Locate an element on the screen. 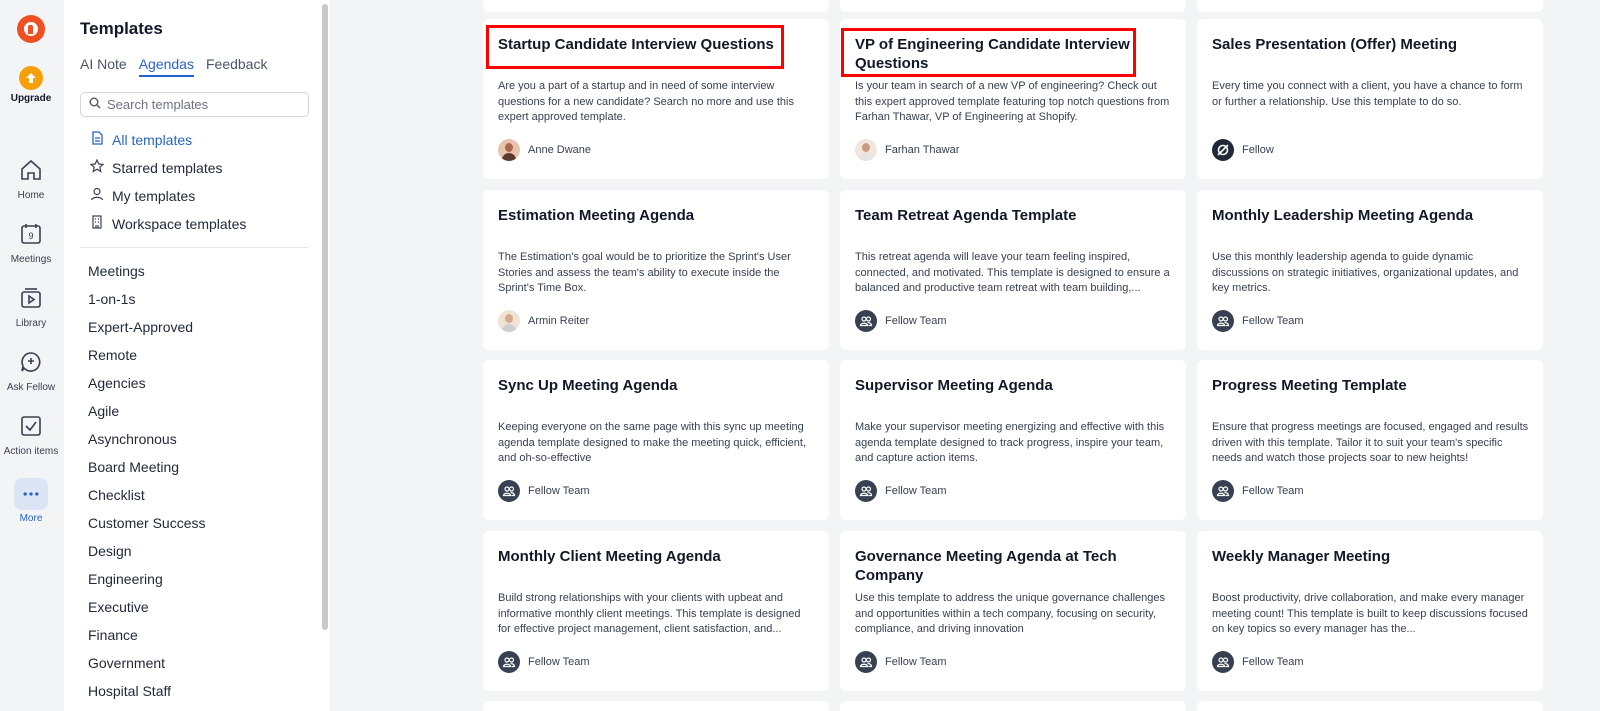 The image size is (1600, 711). star-icon is located at coordinates (97, 167).